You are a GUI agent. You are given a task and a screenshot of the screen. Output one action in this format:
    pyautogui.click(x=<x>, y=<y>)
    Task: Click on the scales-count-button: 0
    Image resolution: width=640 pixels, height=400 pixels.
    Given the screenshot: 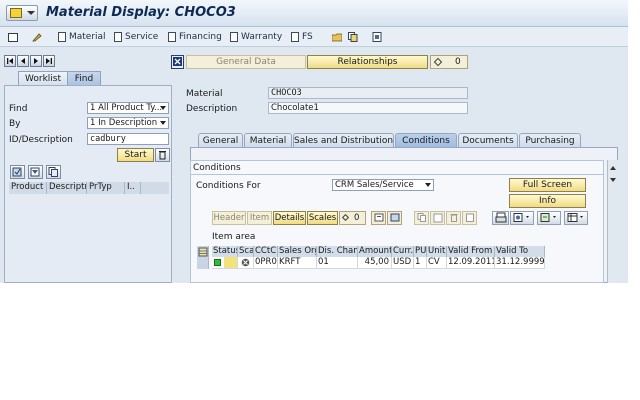 What is the action you would take?
    pyautogui.click(x=352, y=218)
    